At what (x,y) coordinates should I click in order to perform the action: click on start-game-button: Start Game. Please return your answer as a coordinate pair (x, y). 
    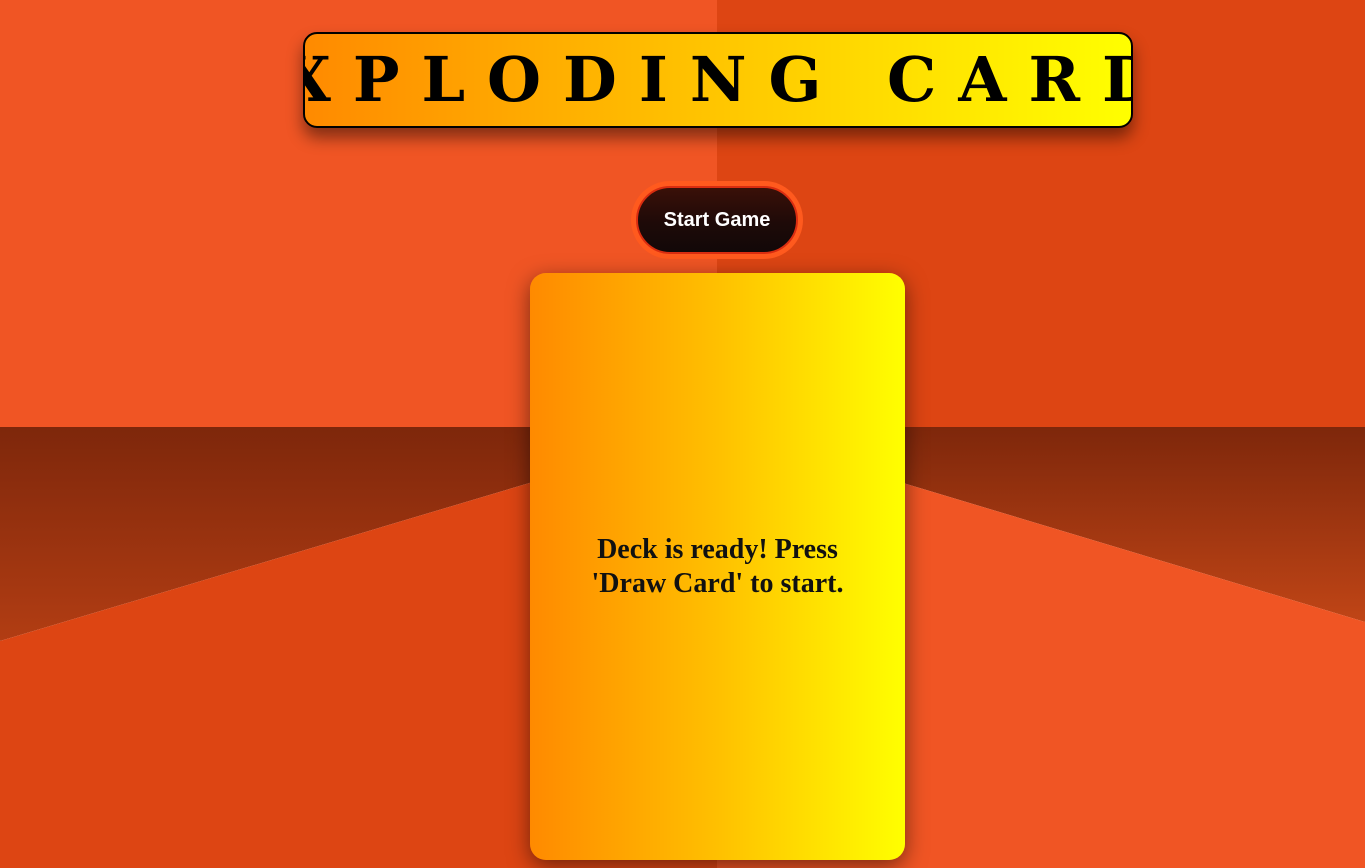
    Looking at the image, I should click on (717, 220).